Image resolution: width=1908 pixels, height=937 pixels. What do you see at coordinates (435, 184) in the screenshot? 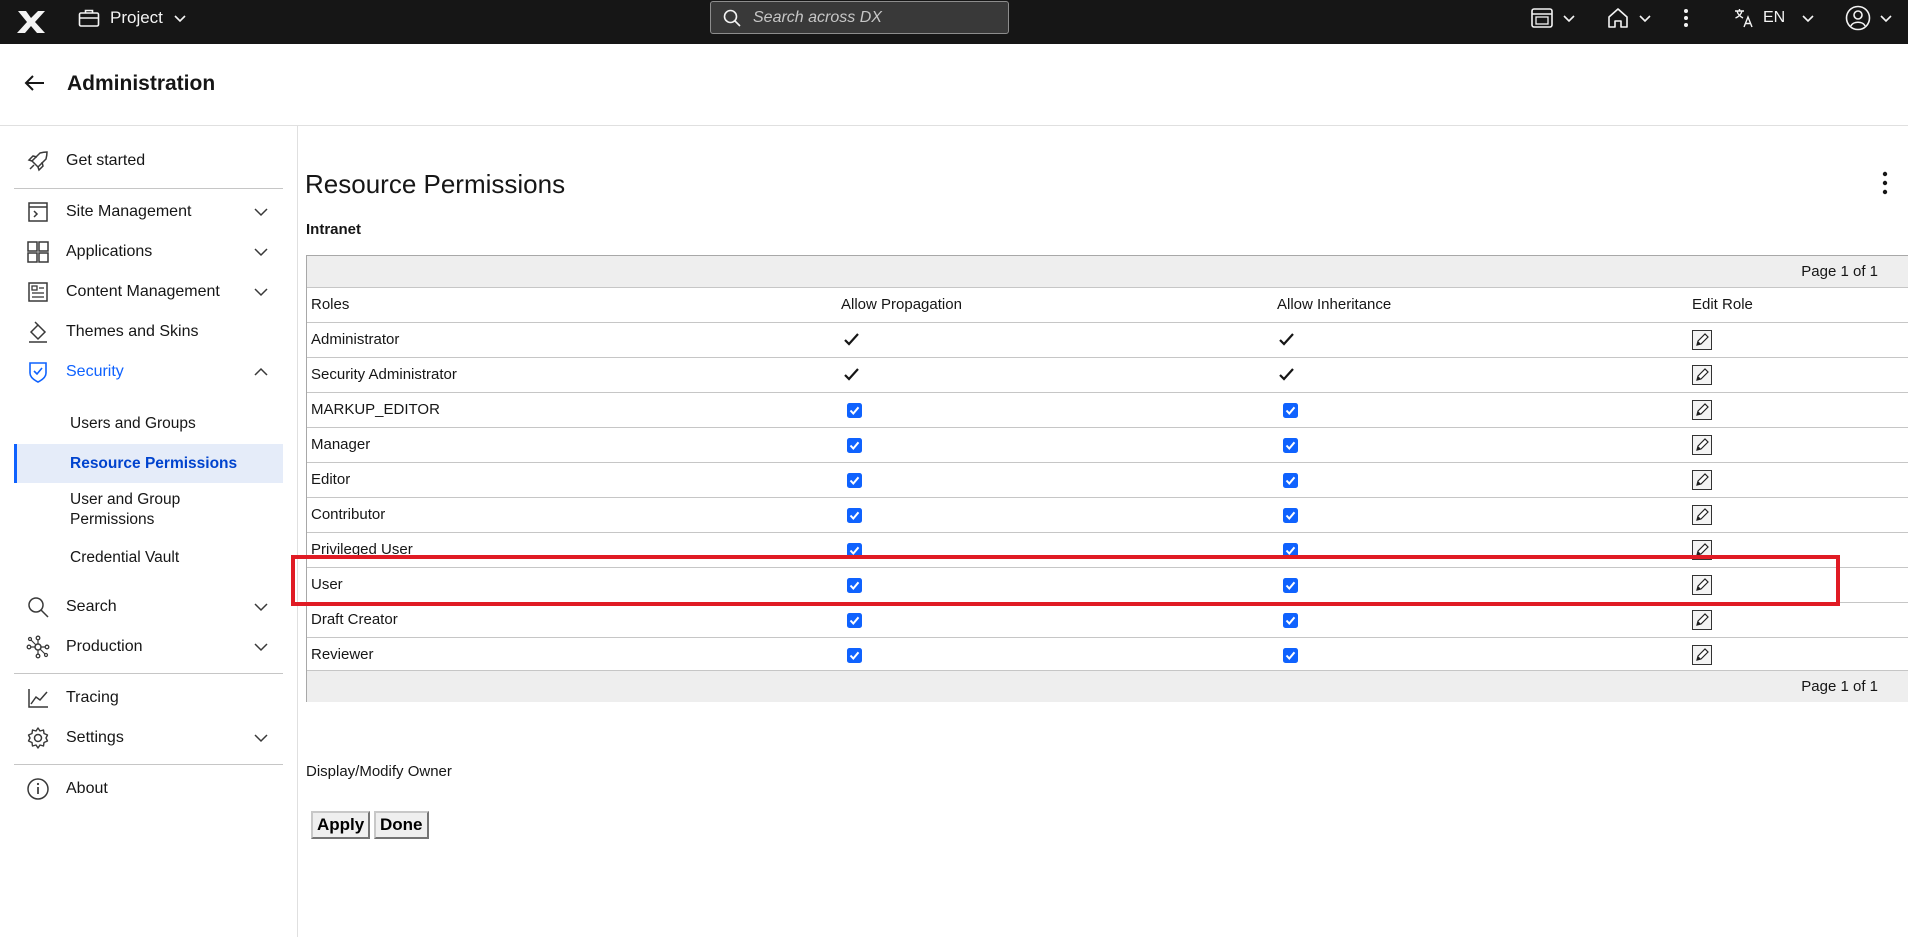
I see `page-title: Resource Permissions` at bounding box center [435, 184].